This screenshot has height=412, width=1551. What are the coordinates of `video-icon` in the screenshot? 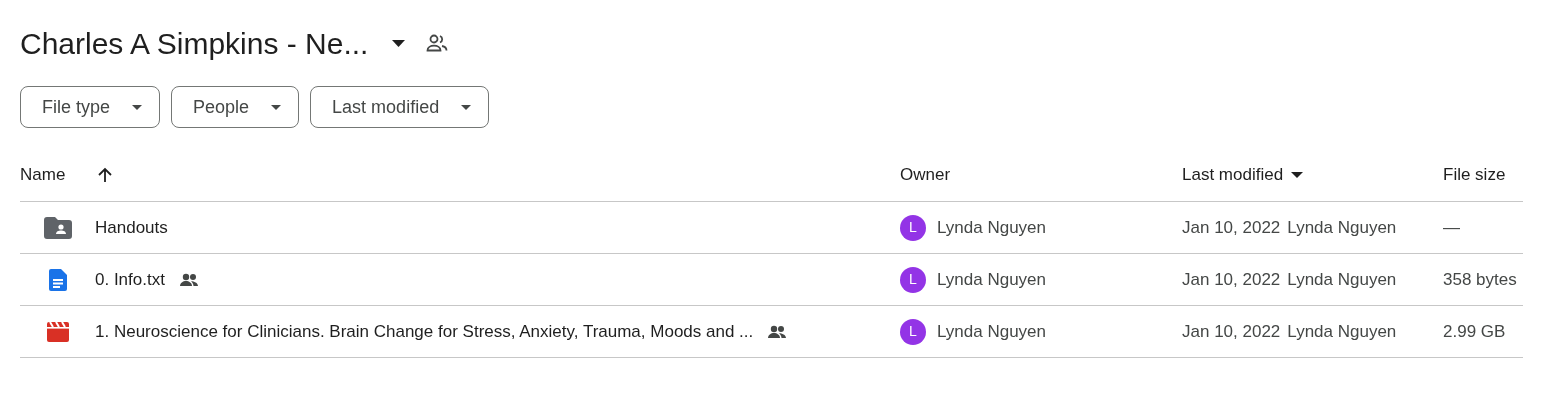 It's located at (57, 331).